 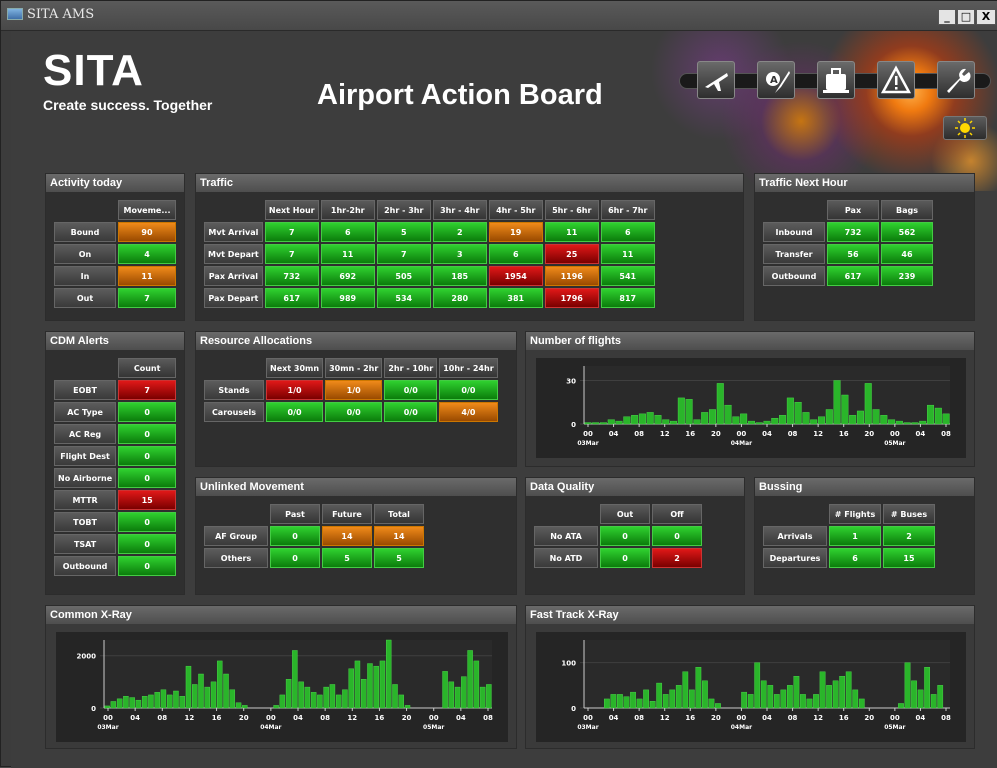 I want to click on logo-tagline: Create success. Together, so click(x=128, y=105).